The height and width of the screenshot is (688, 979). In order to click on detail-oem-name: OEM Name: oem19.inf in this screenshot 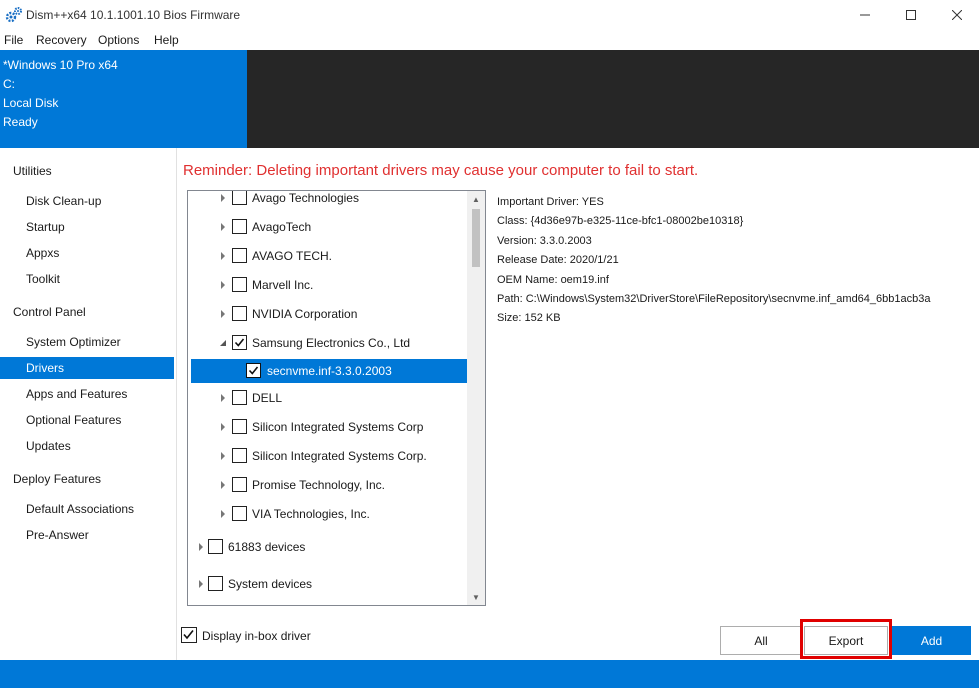, I will do `click(553, 279)`.